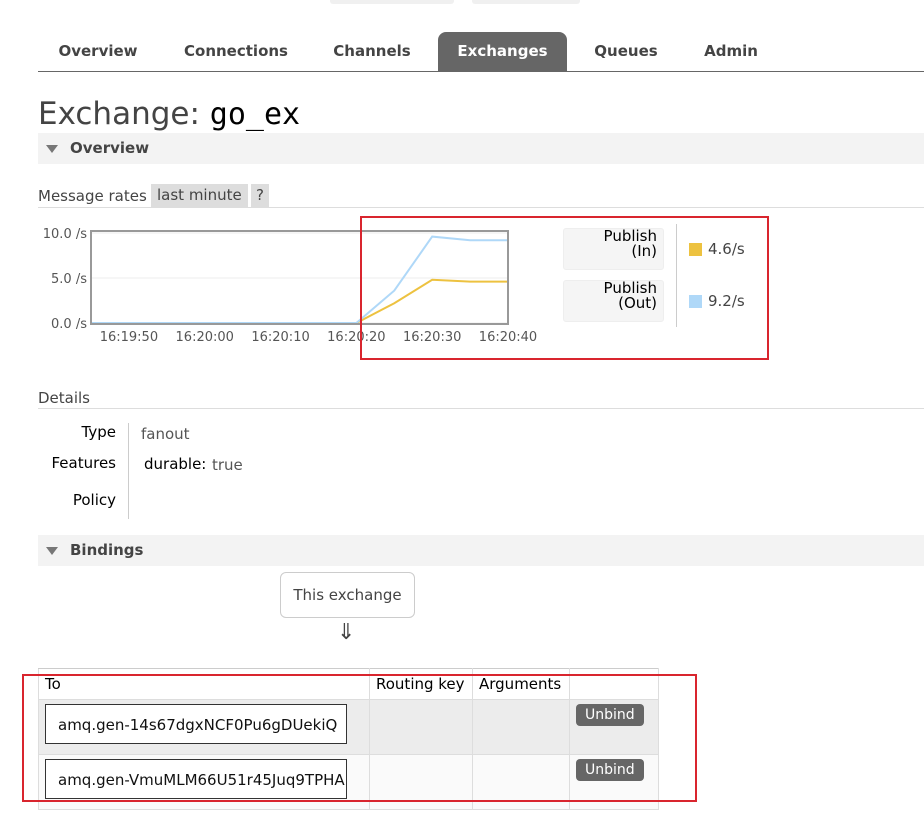 The height and width of the screenshot is (813, 924). I want to click on details-divider, so click(128, 471).